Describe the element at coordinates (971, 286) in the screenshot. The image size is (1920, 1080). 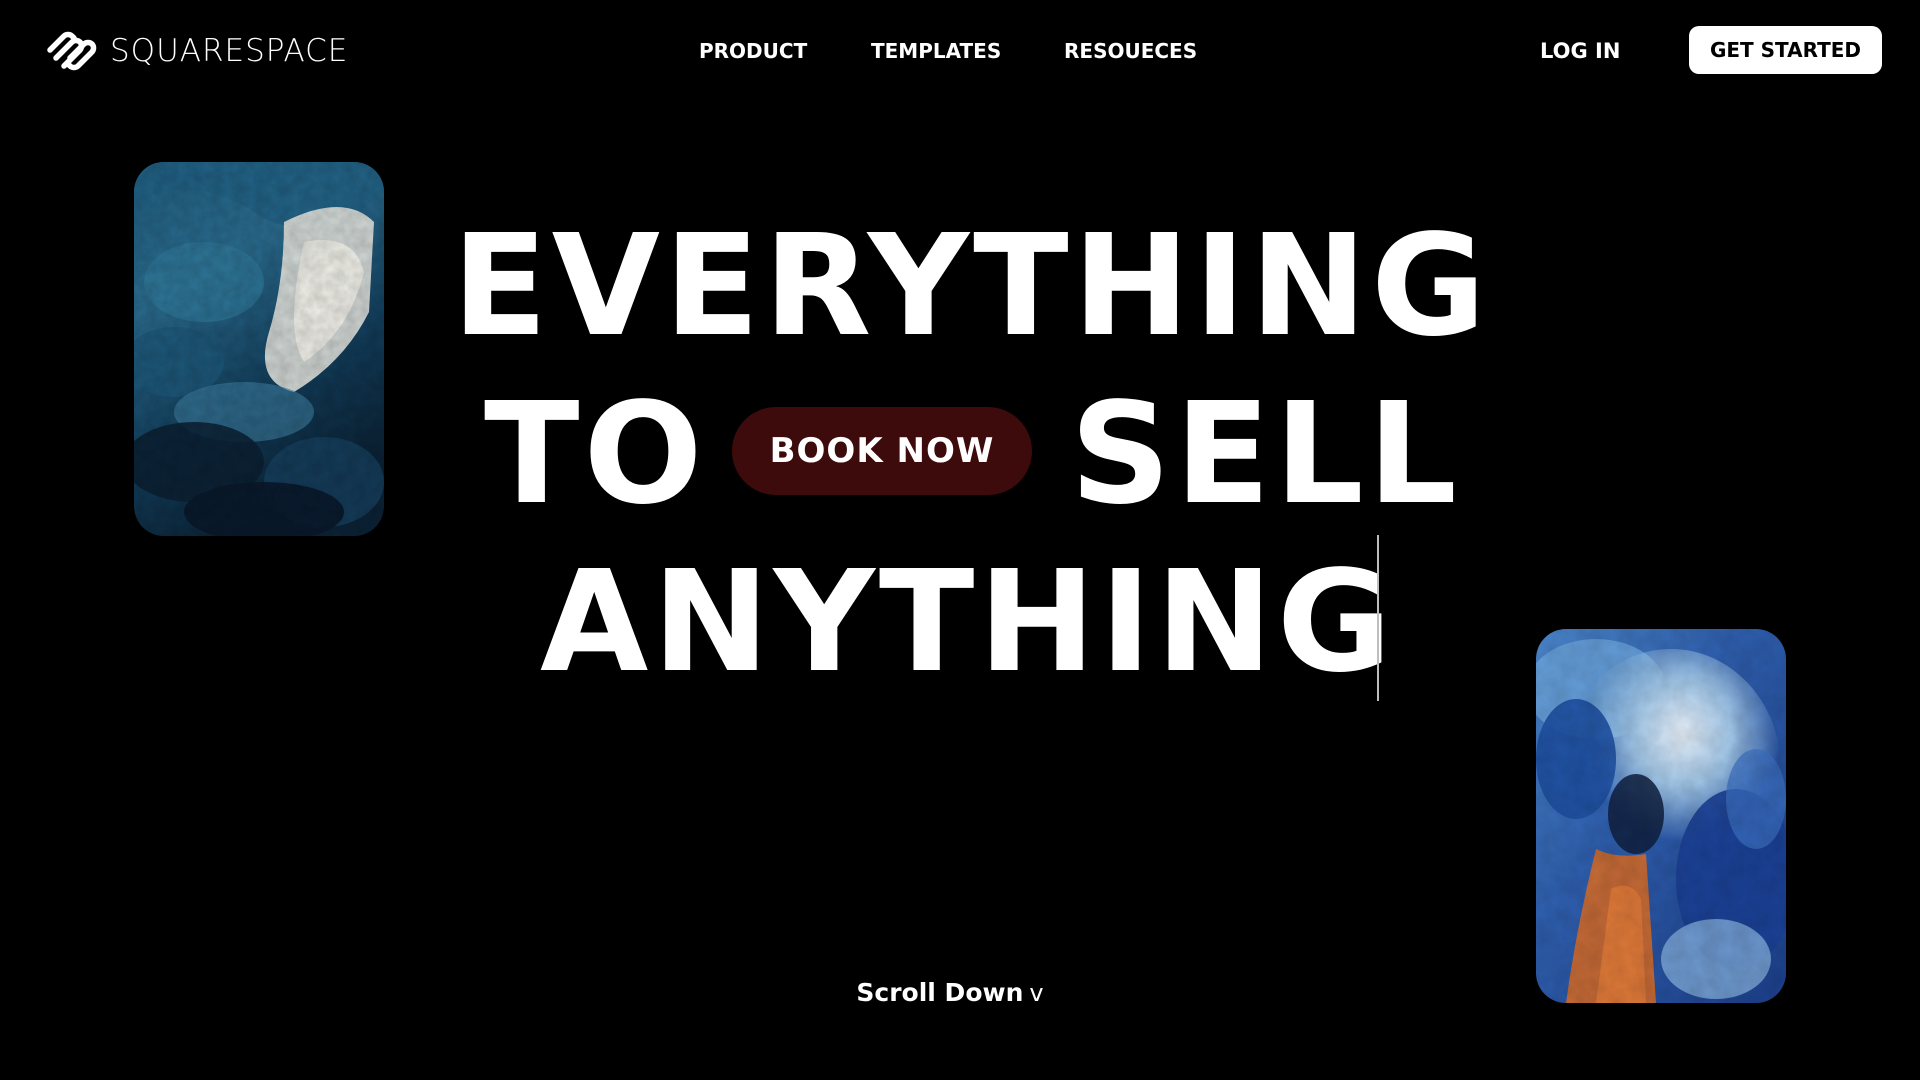
I see `hero-line-everything: EVERYTHING` at that location.